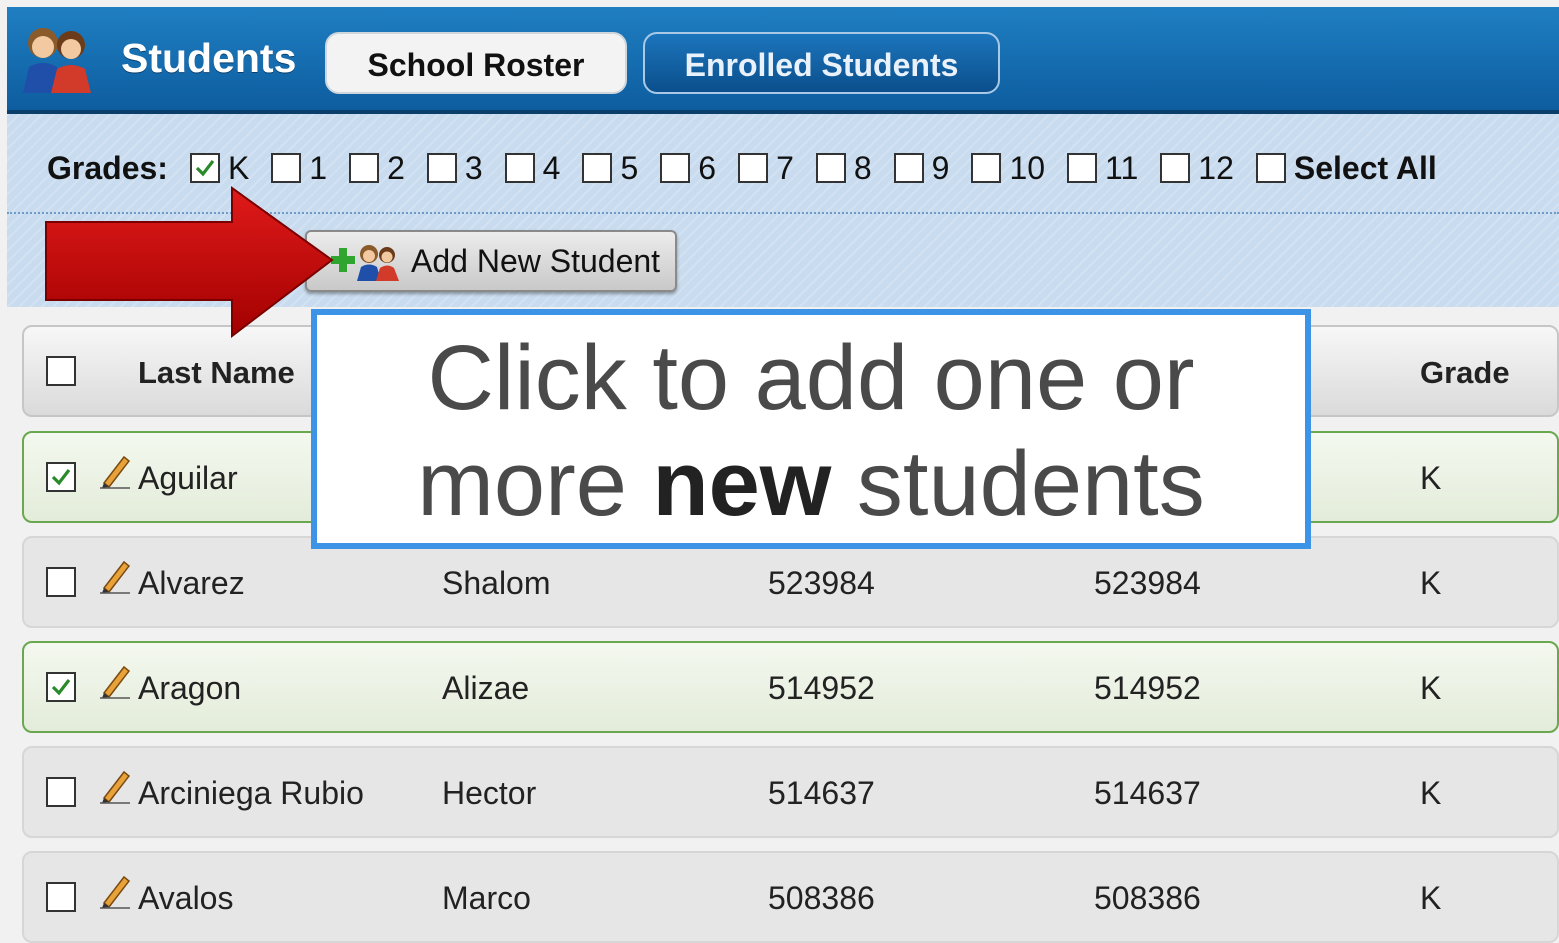 The image size is (1559, 943). I want to click on grades-filter: Grades: K 1 2 3 4 5 6 7 8 9 10 11 12 Select All, so click(753, 168).